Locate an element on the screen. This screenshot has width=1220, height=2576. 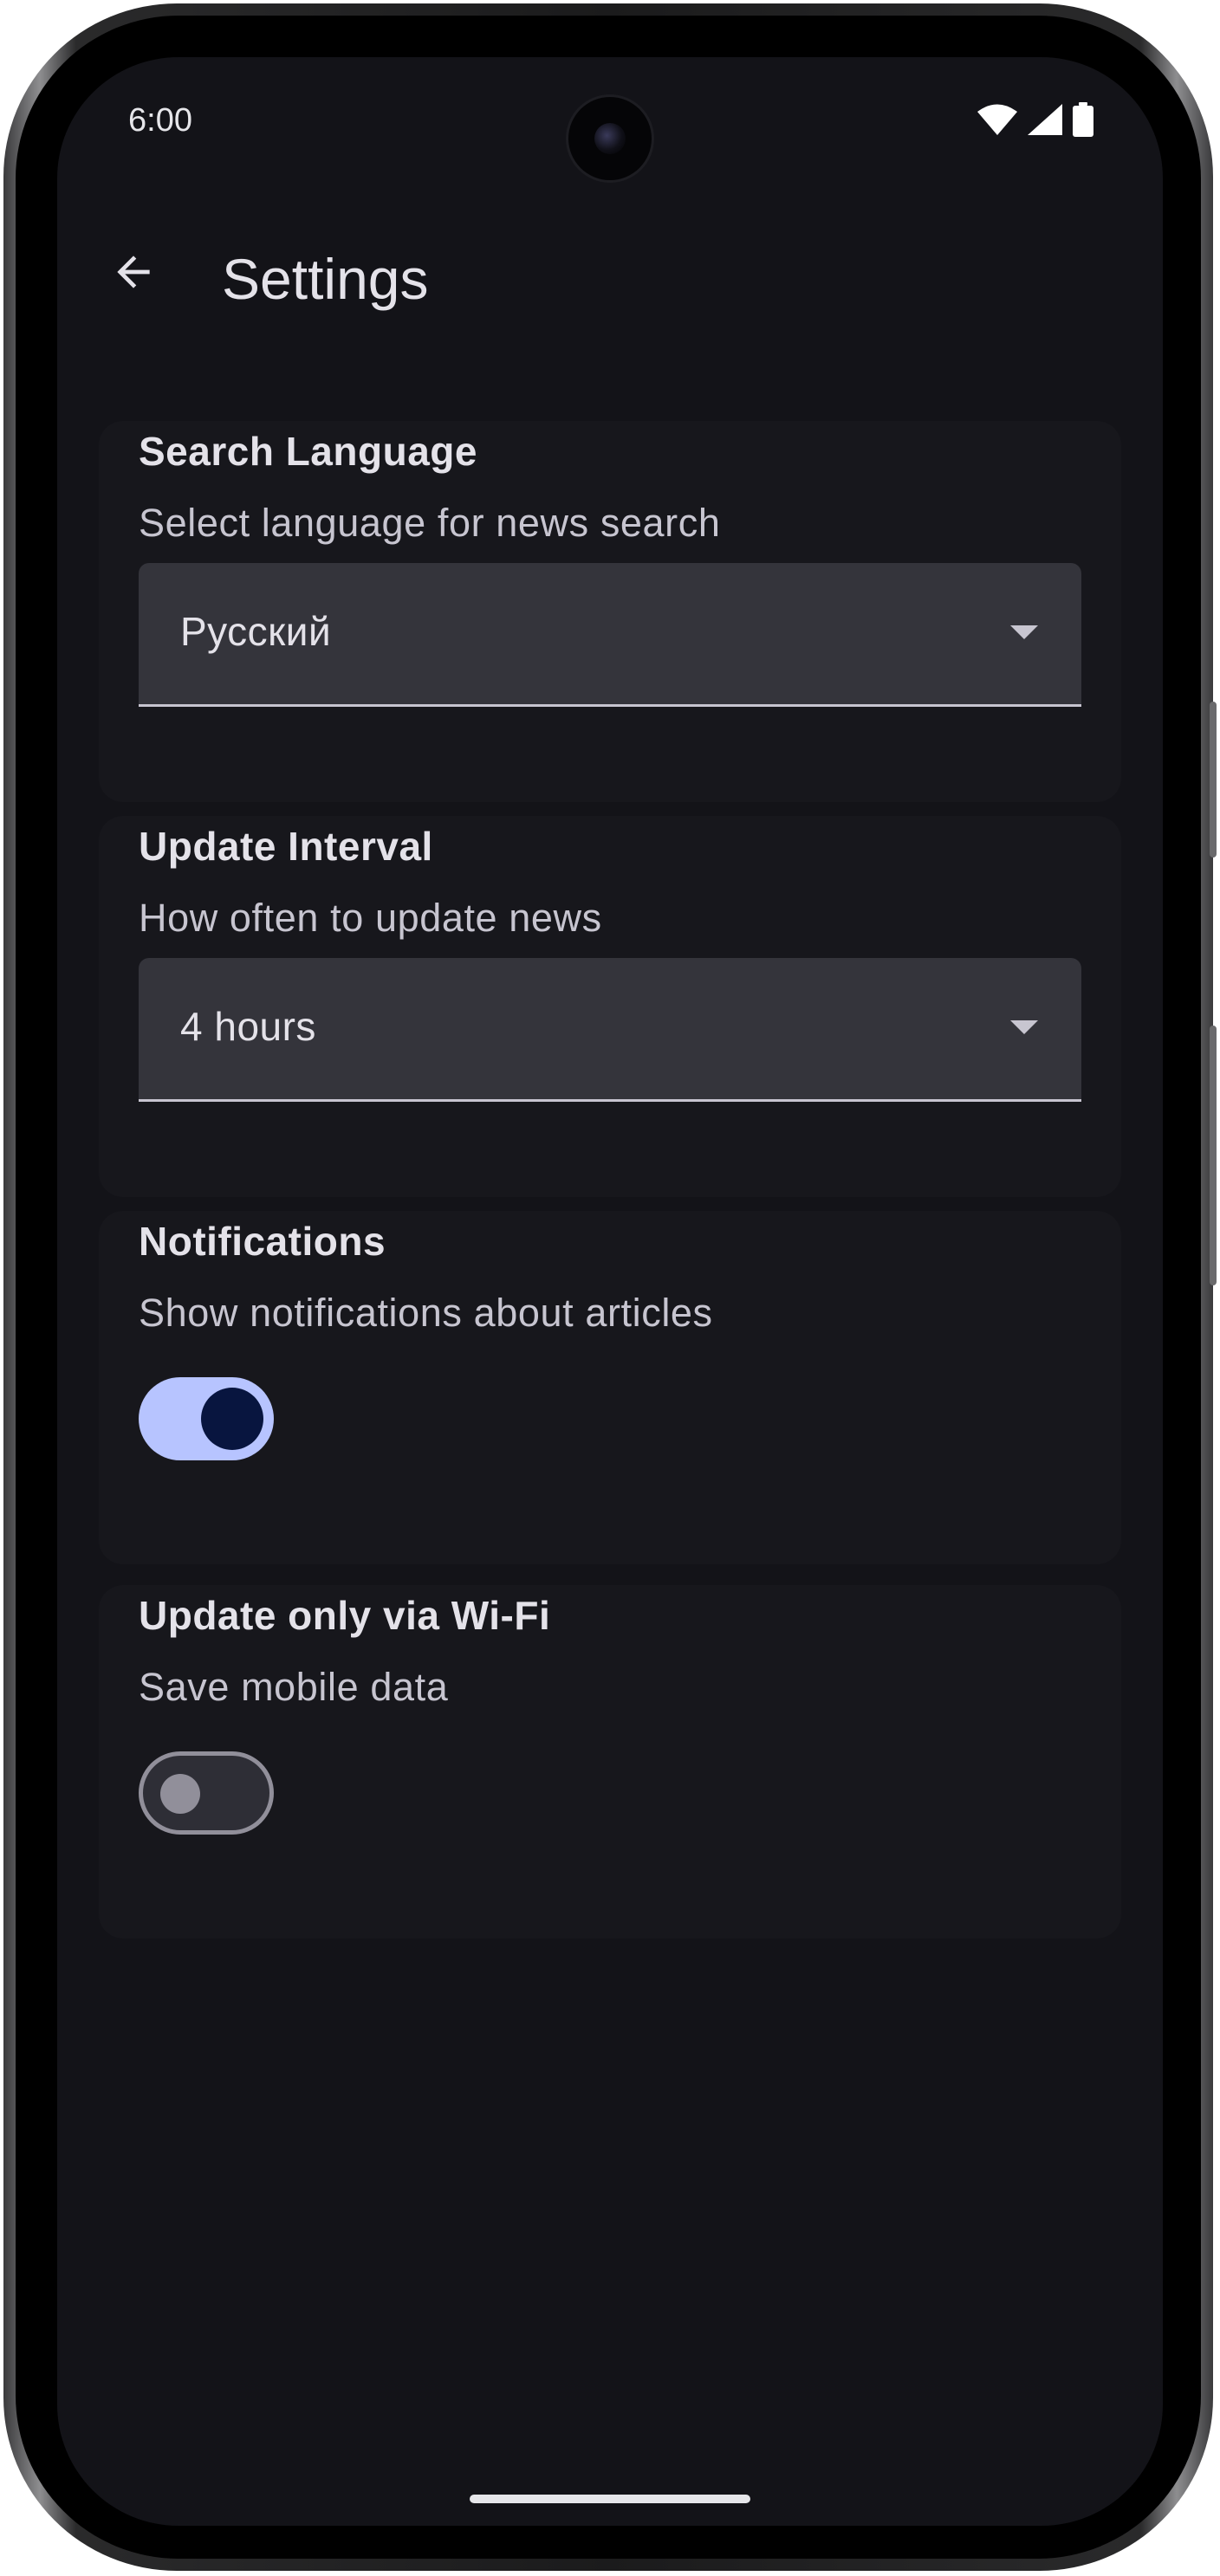
back-button is located at coordinates (133, 273).